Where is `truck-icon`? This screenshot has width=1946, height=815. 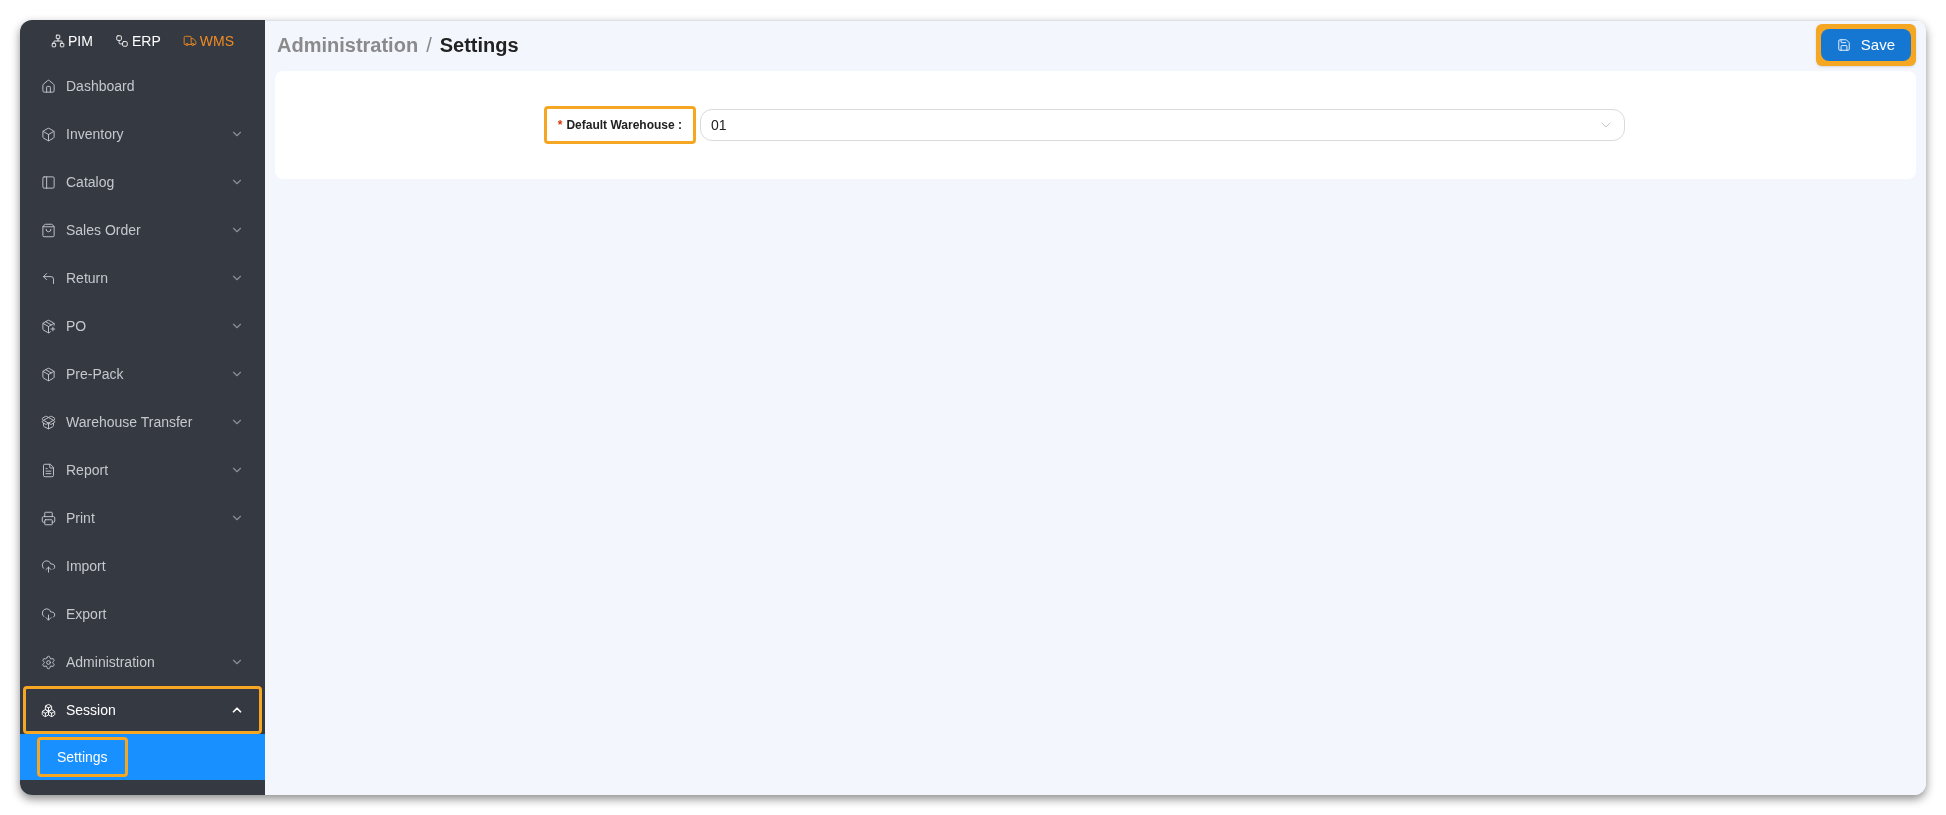 truck-icon is located at coordinates (189, 41).